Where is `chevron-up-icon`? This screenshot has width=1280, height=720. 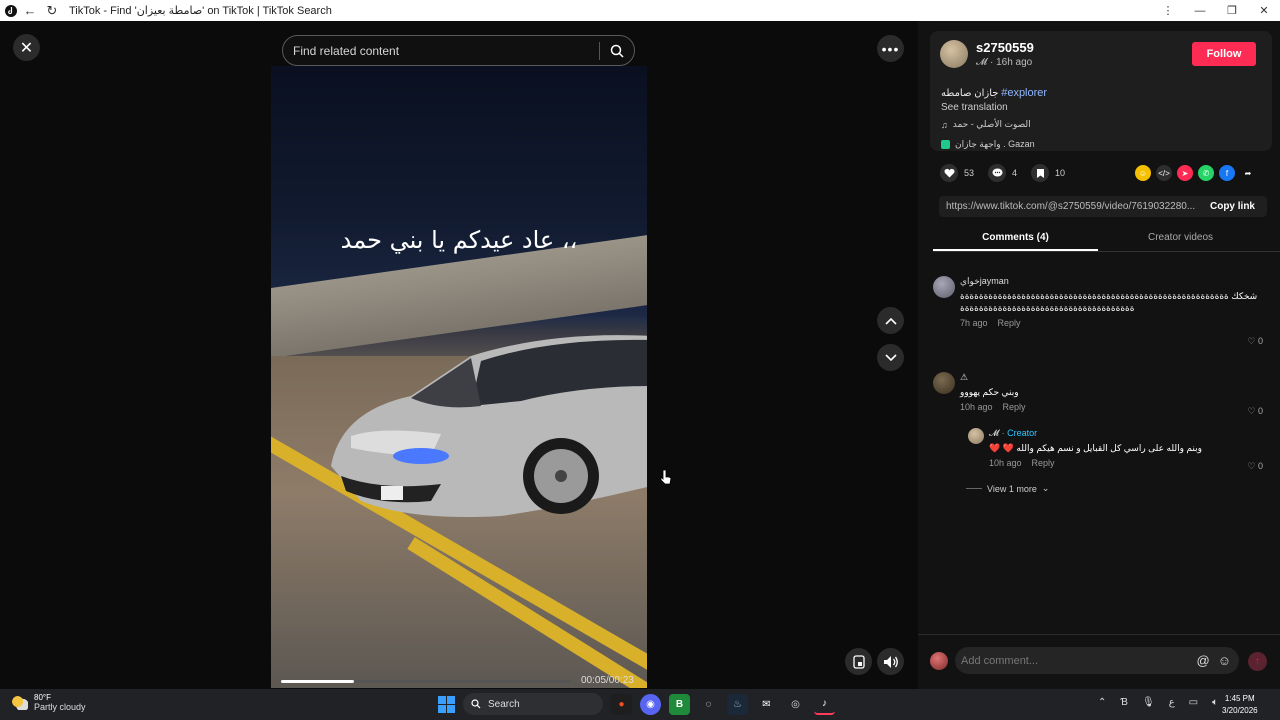
chevron-up-icon is located at coordinates (890, 320).